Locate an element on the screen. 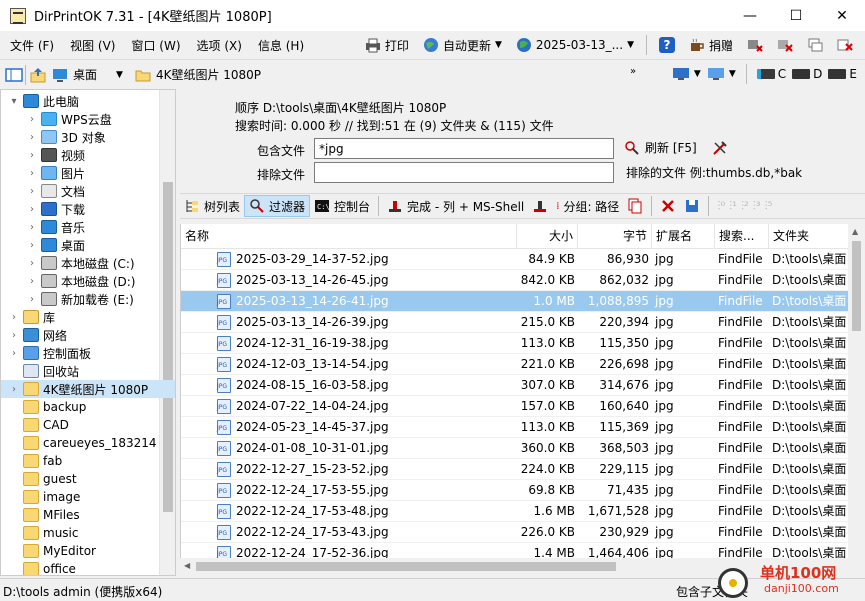 The width and height of the screenshot is (865, 601). tree-item: › 3D 对象 is located at coordinates (88, 137).